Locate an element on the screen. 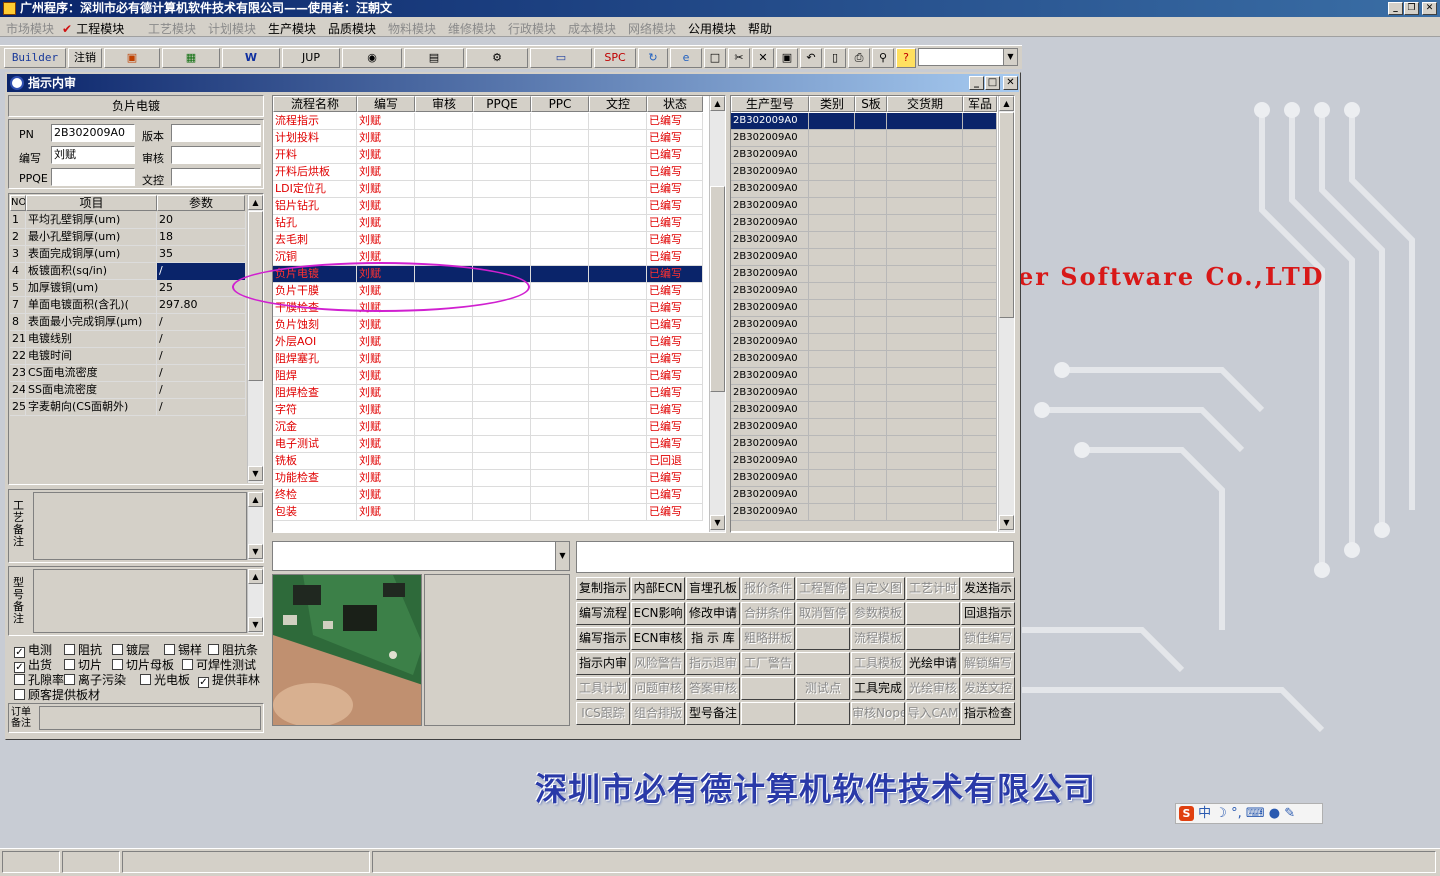 This screenshot has height=876, width=1440. action-button: 风险警告 is located at coordinates (658, 663).